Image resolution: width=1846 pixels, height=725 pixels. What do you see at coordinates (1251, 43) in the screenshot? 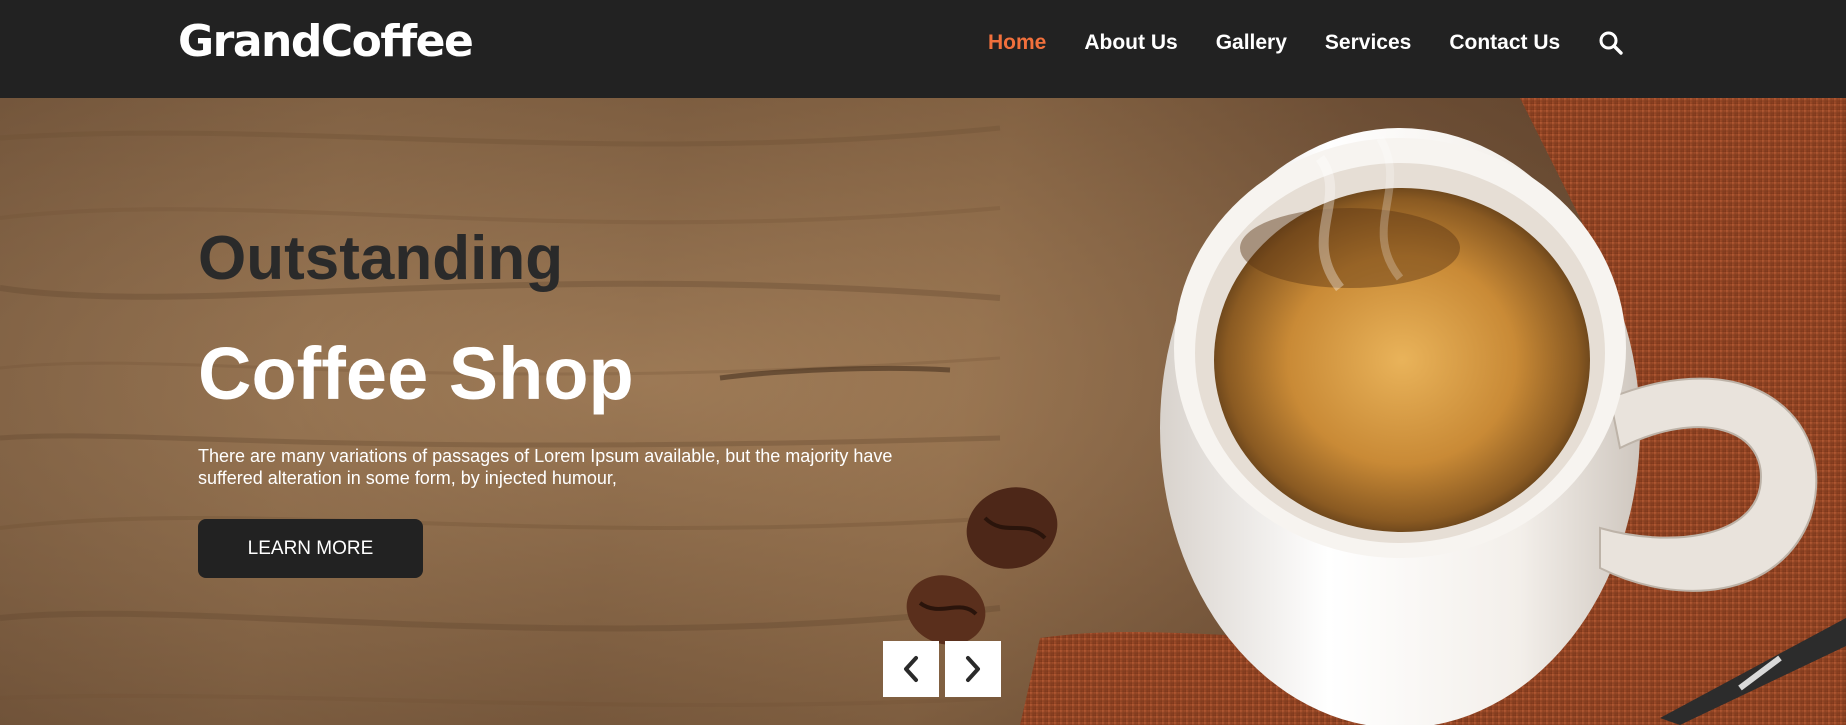
I see `nav-item-gallery: Gallery` at bounding box center [1251, 43].